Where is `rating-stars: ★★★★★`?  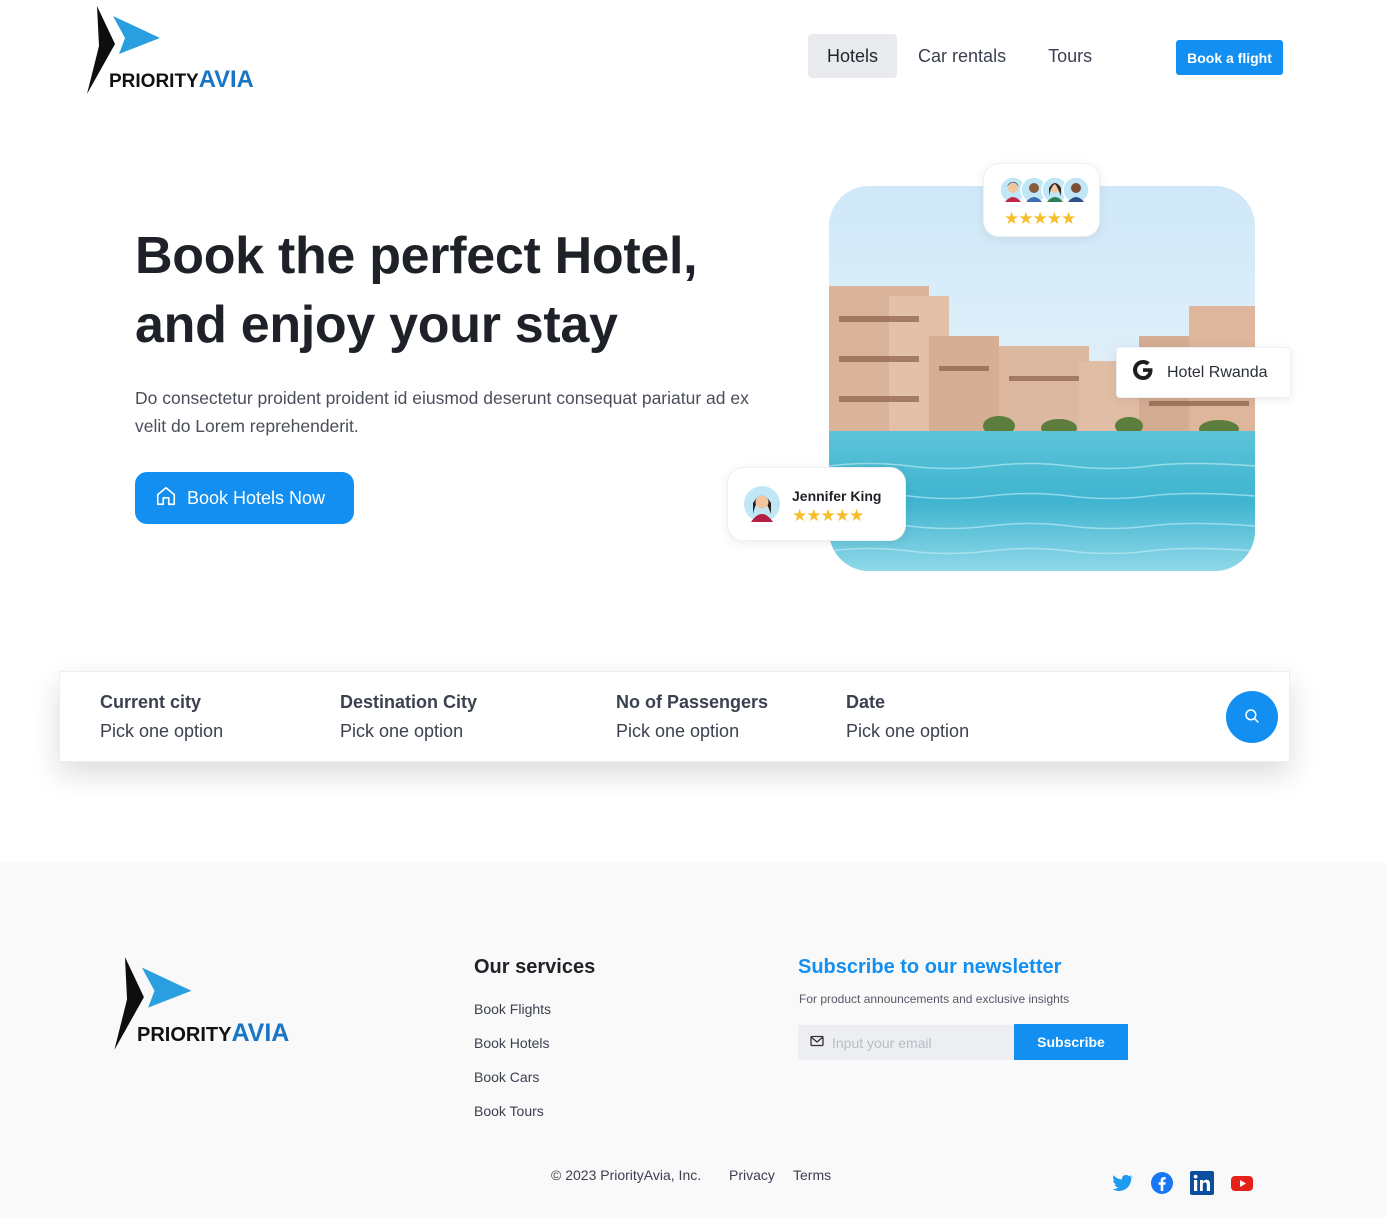 rating-stars: ★★★★★ is located at coordinates (1040, 218).